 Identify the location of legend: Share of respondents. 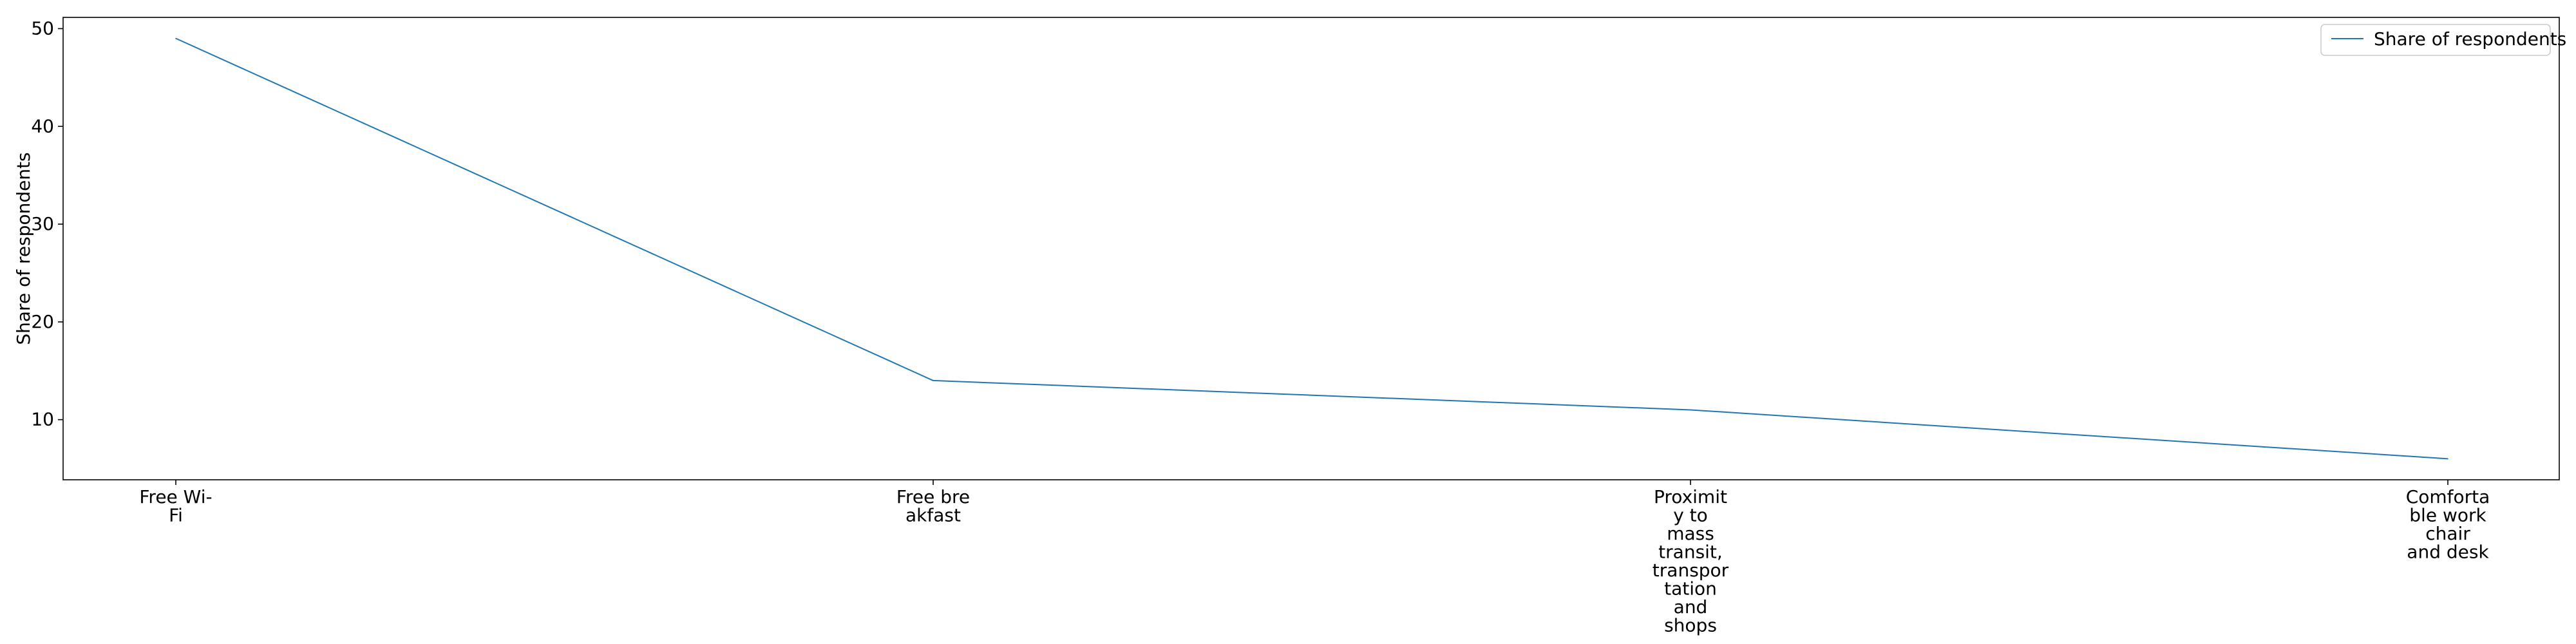
(2443, 40).